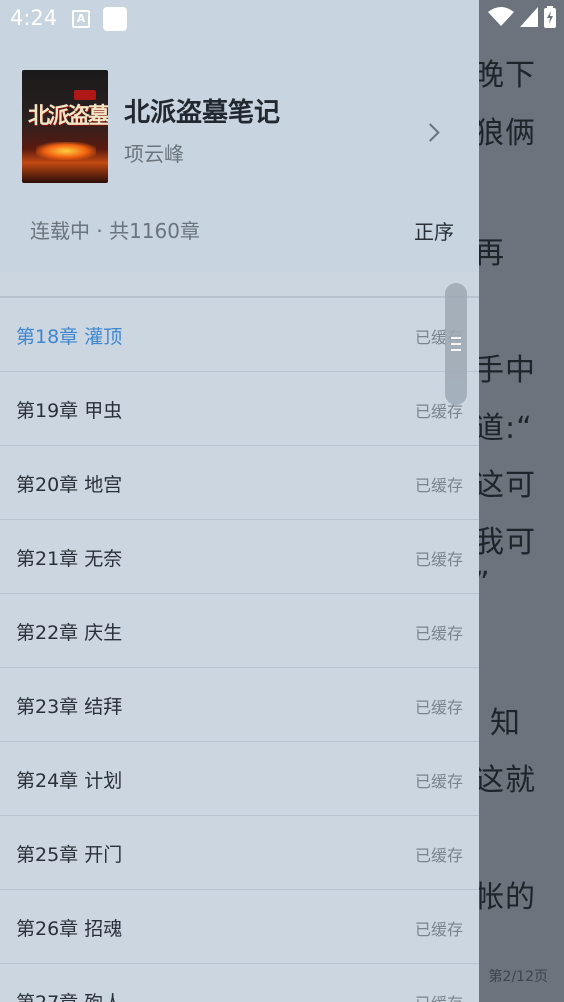  What do you see at coordinates (239, 926) in the screenshot?
I see `chapter-row: 第26章 招魂 已缓存` at bounding box center [239, 926].